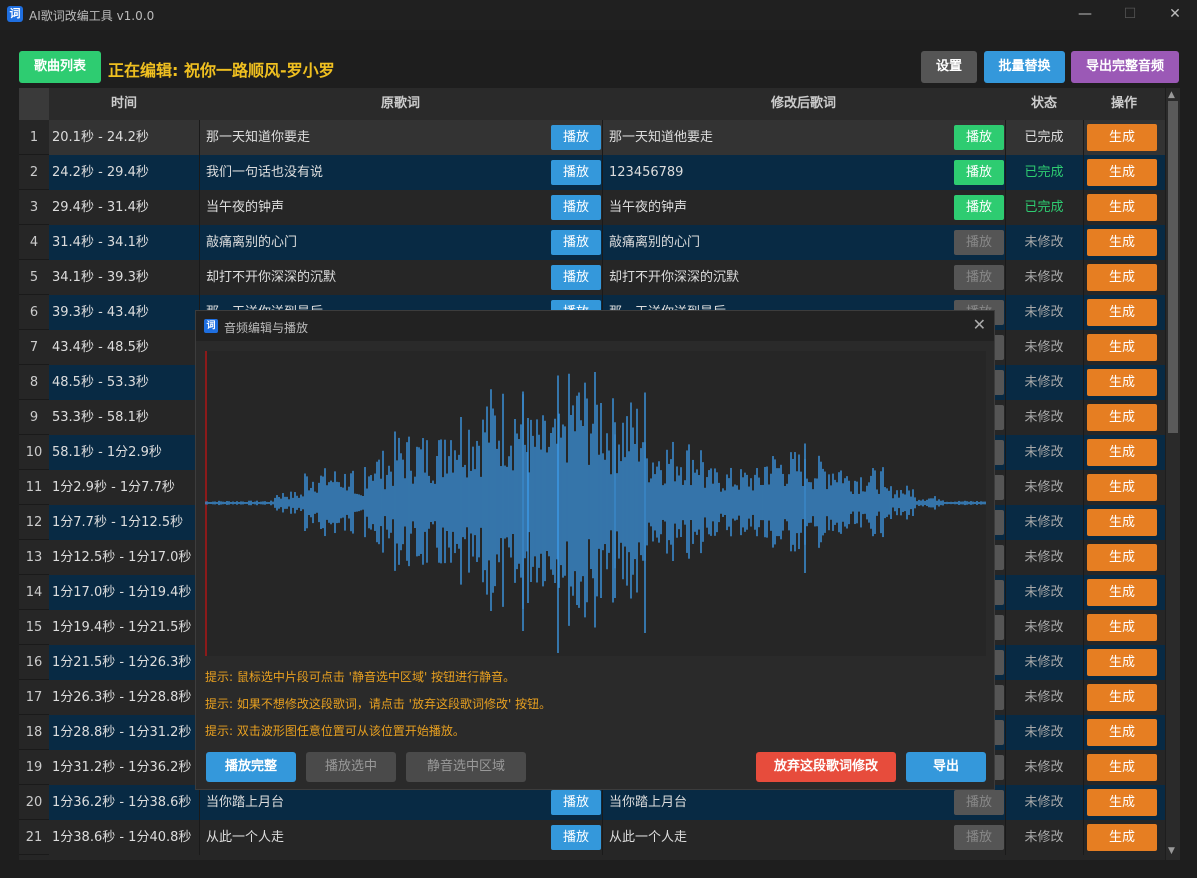 The image size is (1197, 878). I want to click on table-row: 1 20.1秒 - 24.2秒 那一天知道你要走 播放 那一天知道他要走 播放 已完成 生成, so click(592, 137).